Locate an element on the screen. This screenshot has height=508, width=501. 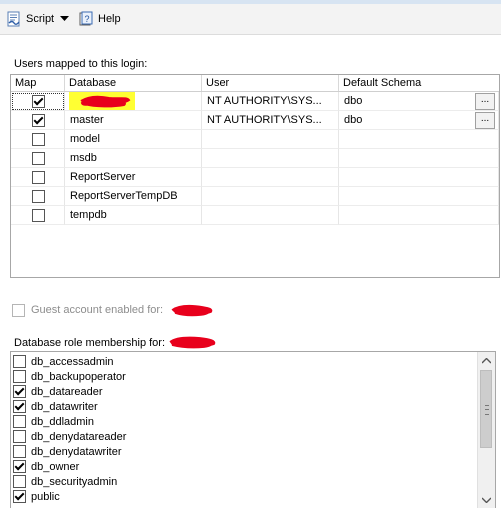
table-row: model is located at coordinates (255, 139).